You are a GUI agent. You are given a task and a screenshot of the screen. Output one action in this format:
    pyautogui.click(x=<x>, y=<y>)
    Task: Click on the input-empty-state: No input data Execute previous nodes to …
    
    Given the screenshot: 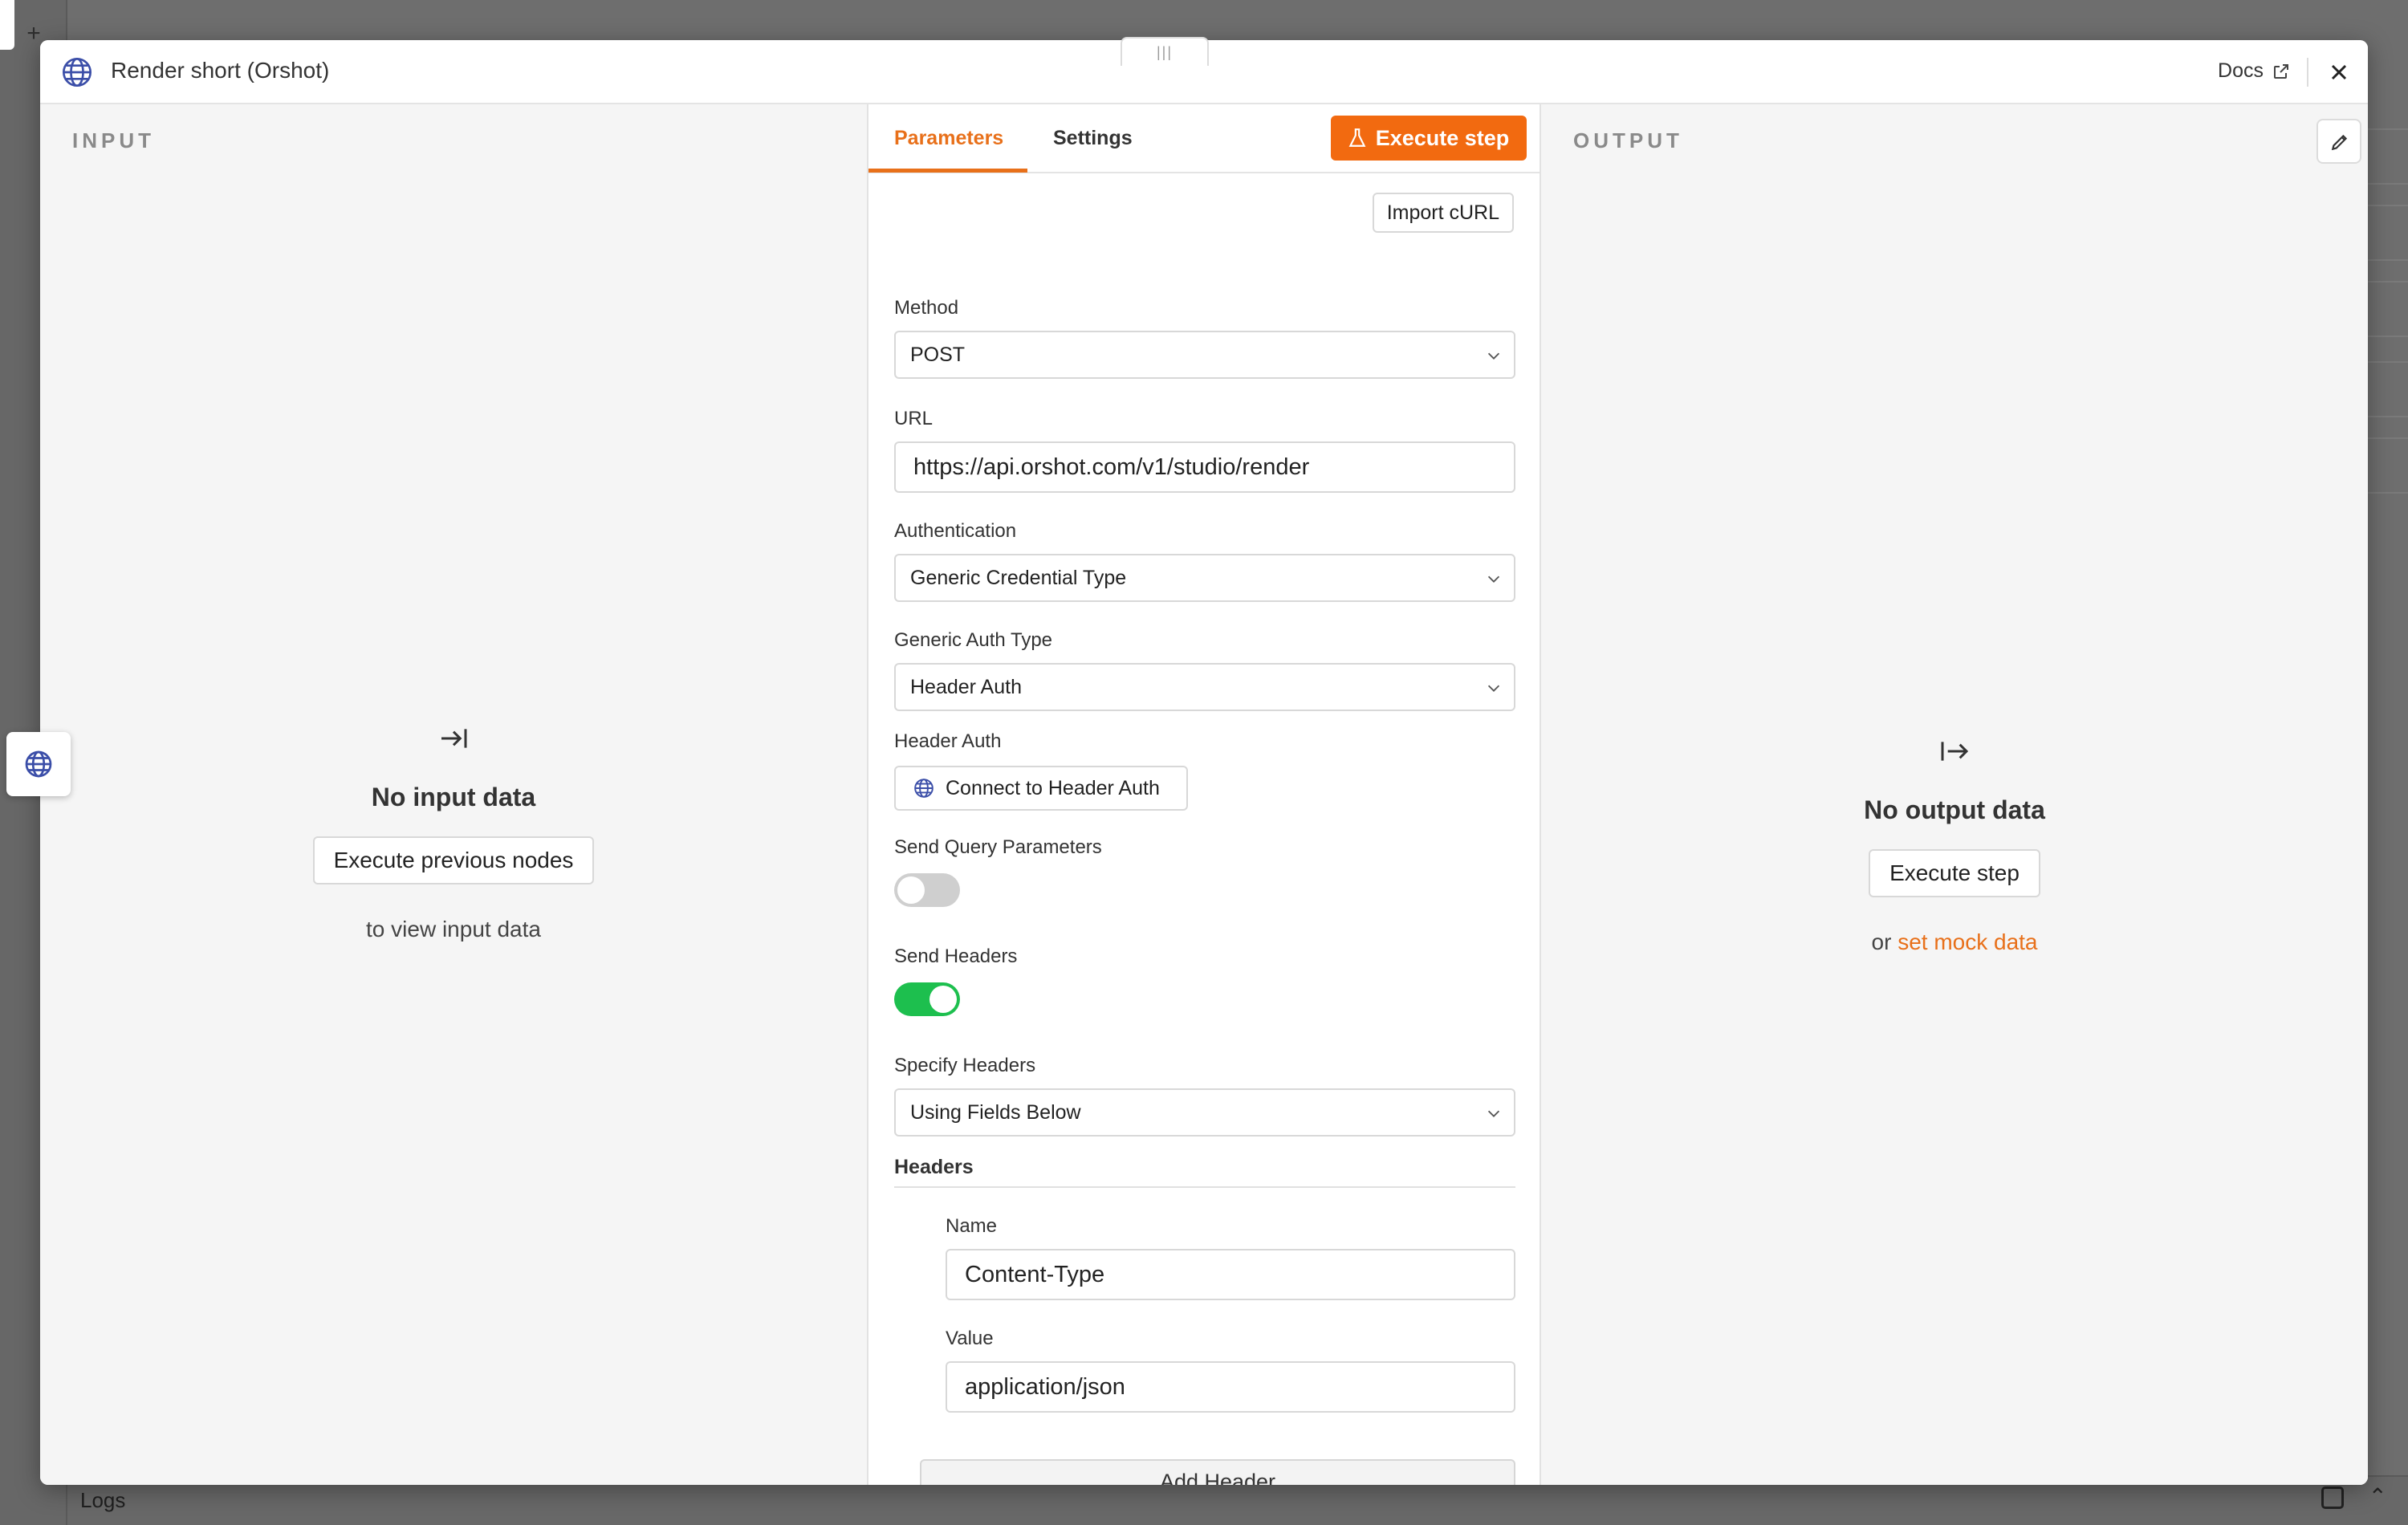 What is the action you would take?
    pyautogui.click(x=453, y=832)
    